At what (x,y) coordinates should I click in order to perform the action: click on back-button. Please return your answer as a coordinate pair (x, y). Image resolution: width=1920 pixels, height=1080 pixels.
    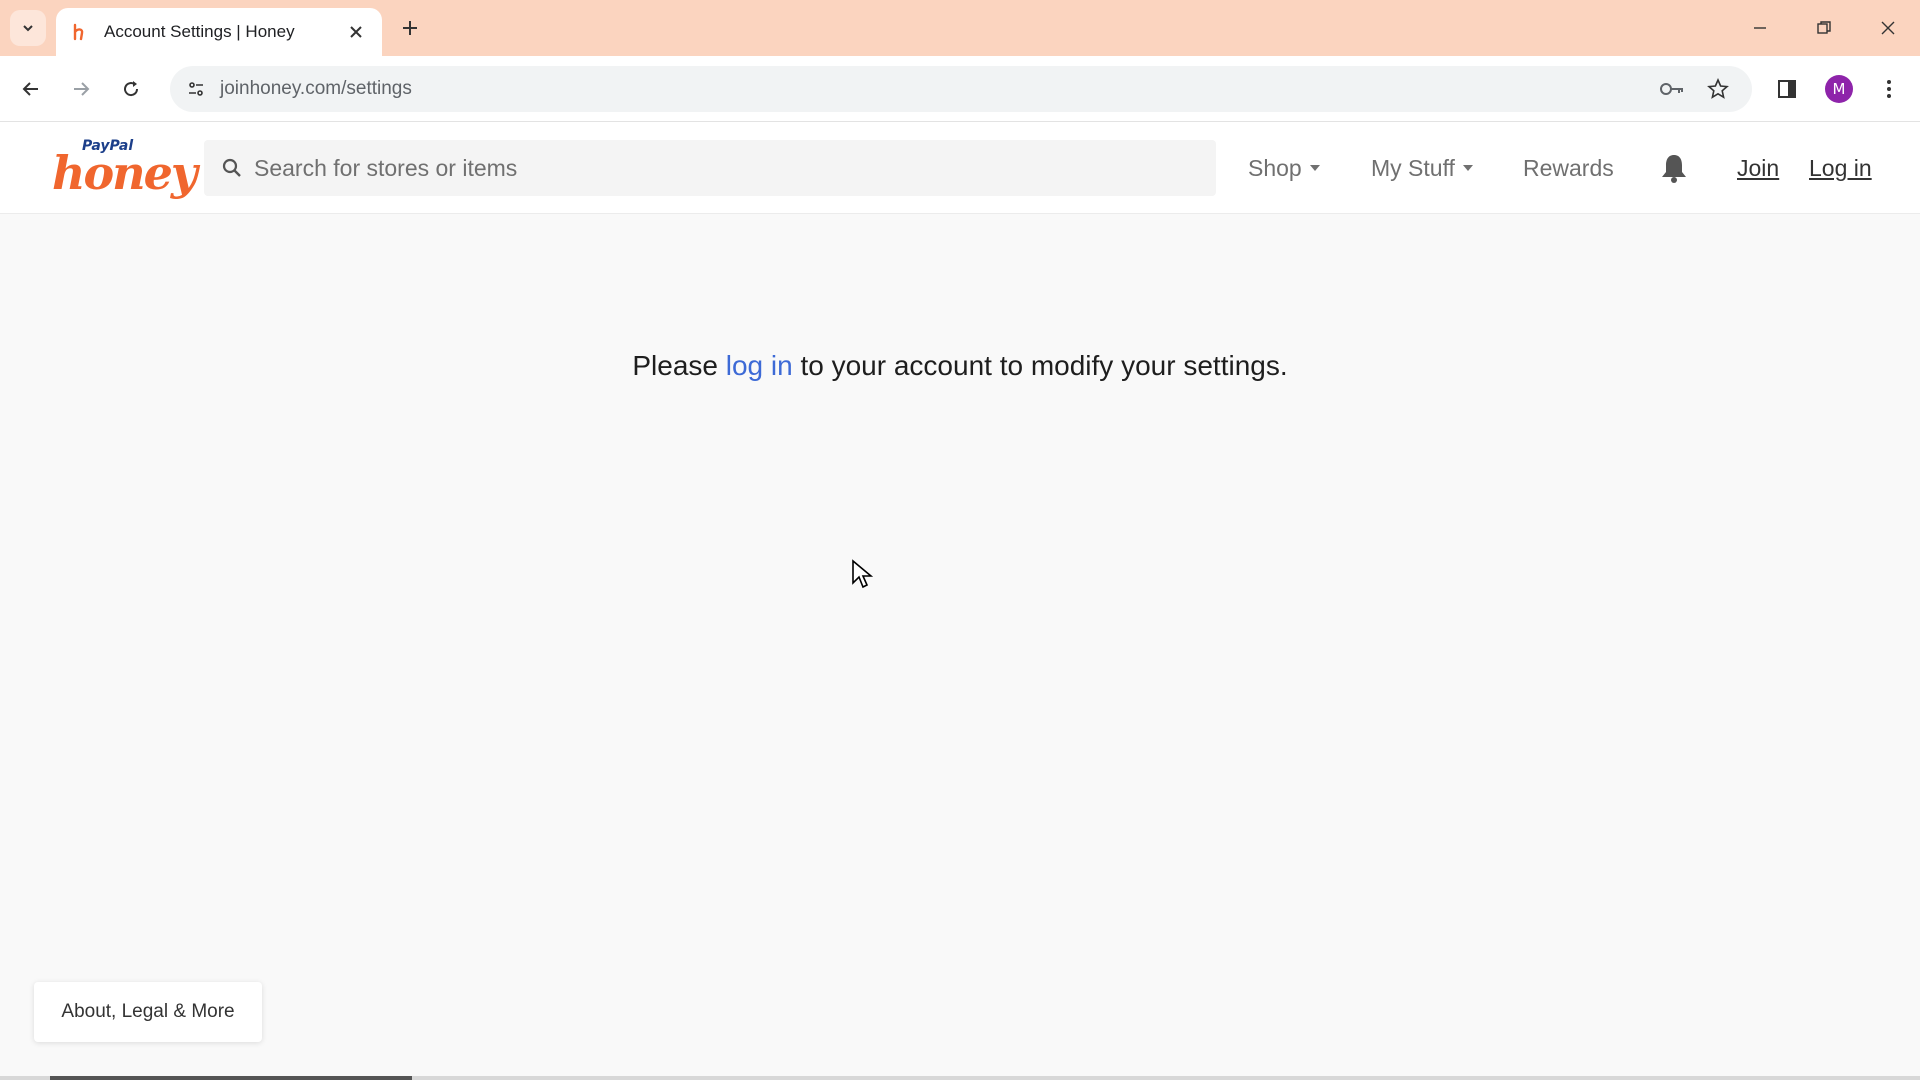
    Looking at the image, I should click on (31, 89).